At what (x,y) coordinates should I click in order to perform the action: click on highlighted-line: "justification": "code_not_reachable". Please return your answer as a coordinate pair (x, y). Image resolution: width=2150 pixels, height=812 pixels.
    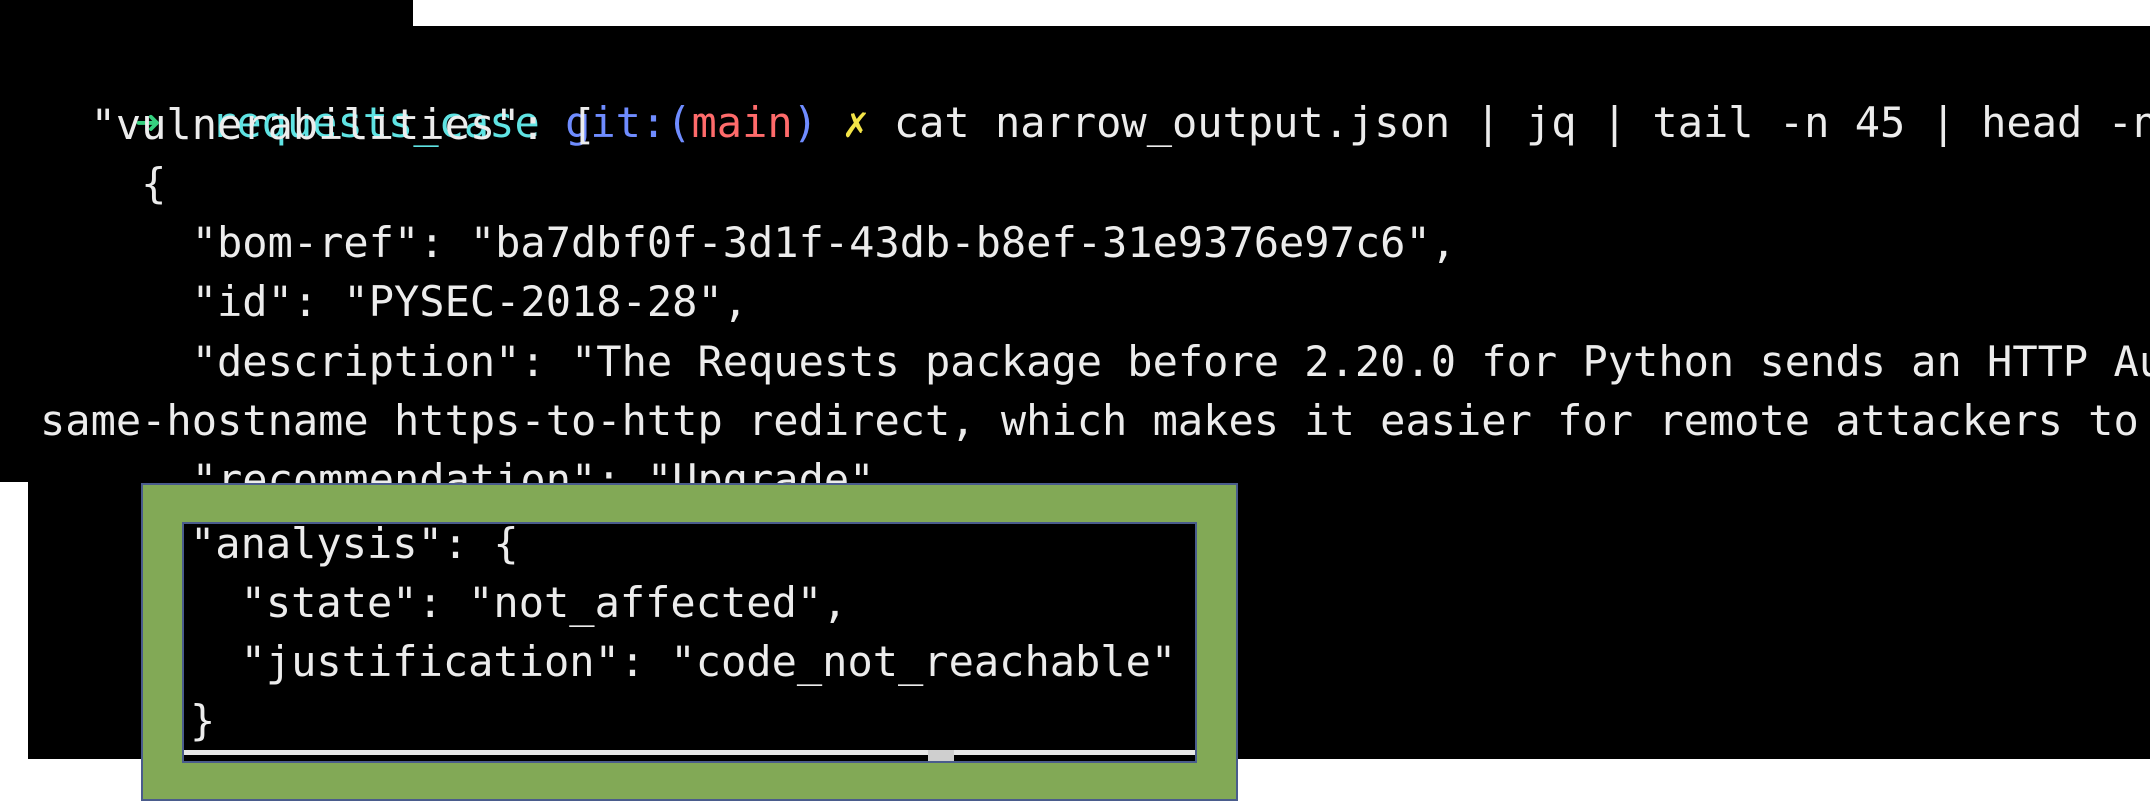
    Looking at the image, I should click on (683, 661).